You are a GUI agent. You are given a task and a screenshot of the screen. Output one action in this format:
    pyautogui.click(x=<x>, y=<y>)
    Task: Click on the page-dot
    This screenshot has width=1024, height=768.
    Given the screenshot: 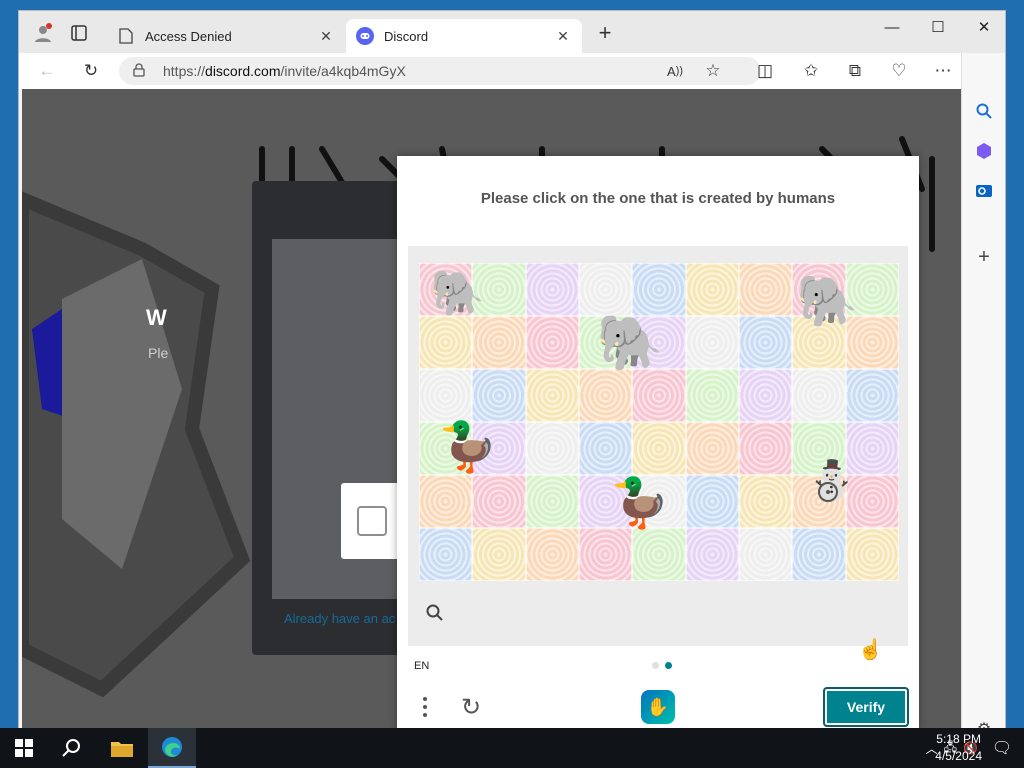 What is the action you would take?
    pyautogui.click(x=655, y=665)
    